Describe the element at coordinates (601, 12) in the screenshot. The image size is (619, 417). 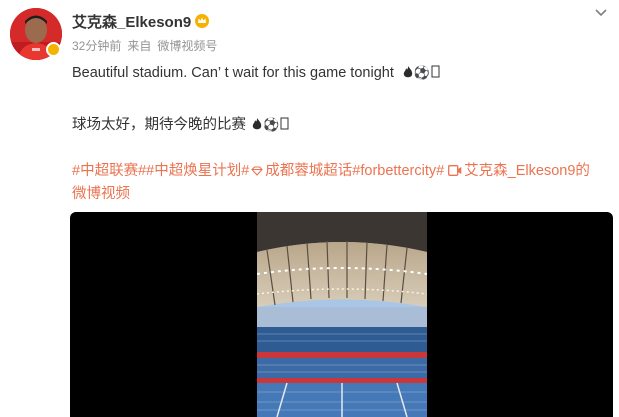
I see `chevron-down-icon` at that location.